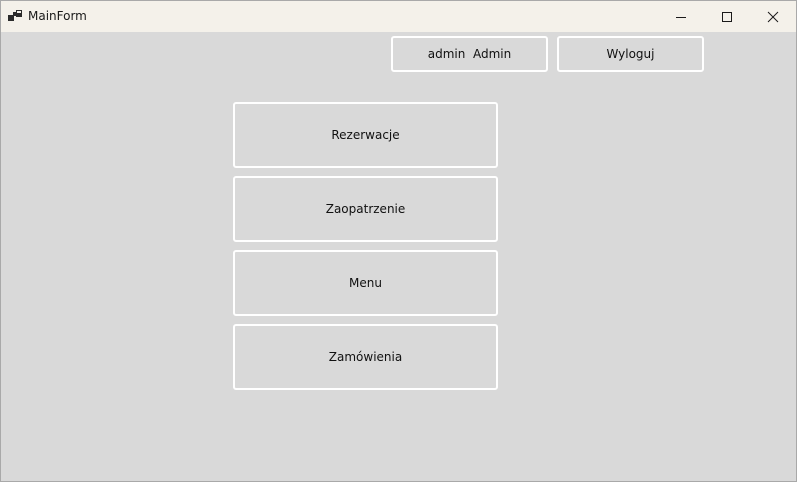  I want to click on maximize-button, so click(727, 16).